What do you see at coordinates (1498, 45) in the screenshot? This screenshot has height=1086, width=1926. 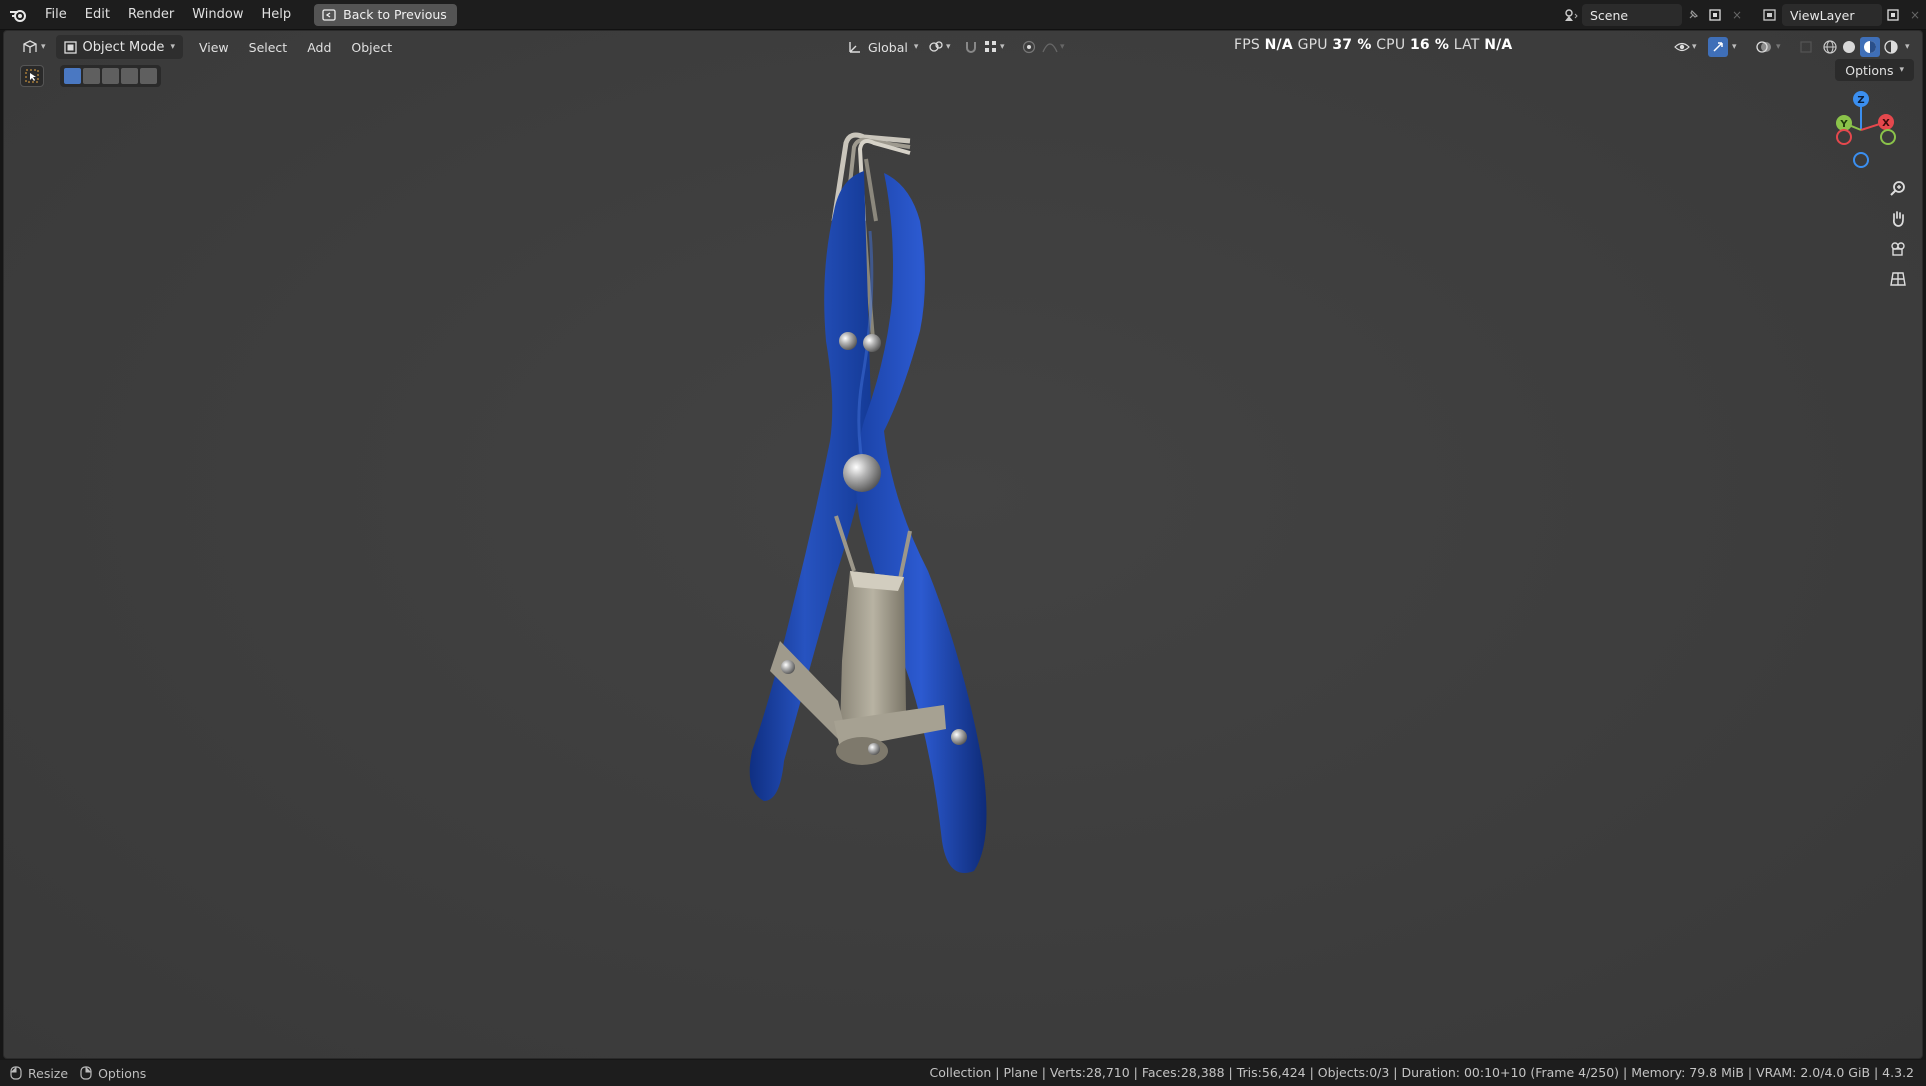 I see `lat-value: N/A` at bounding box center [1498, 45].